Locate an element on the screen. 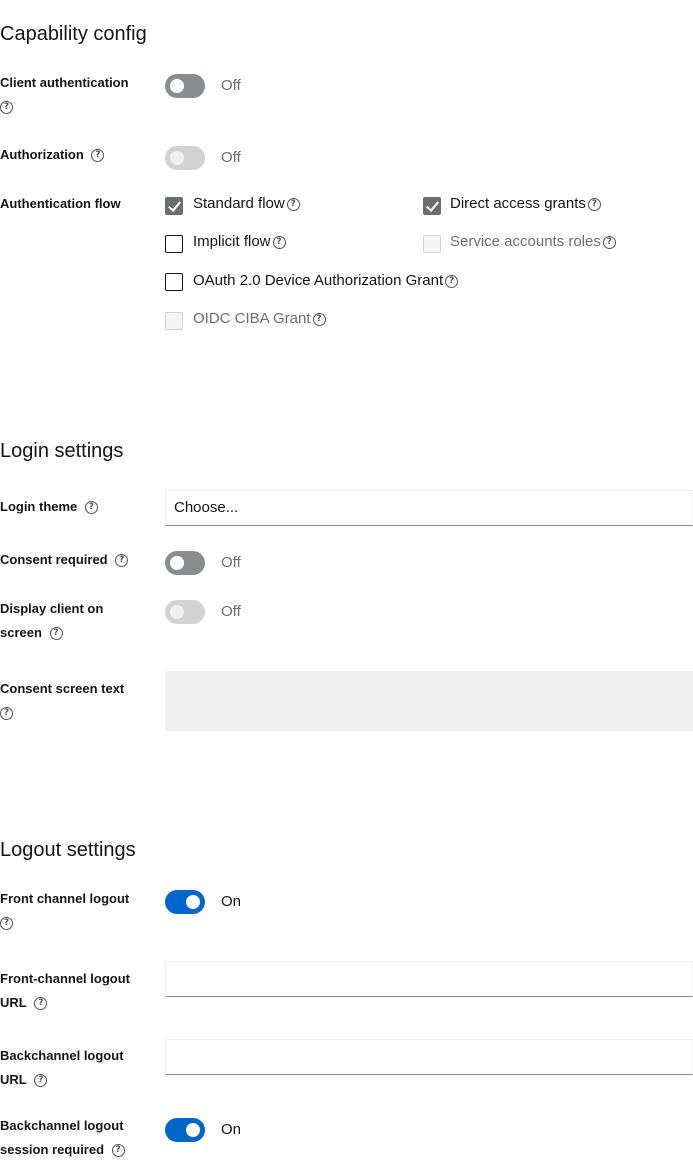 The height and width of the screenshot is (1162, 693). display-client-state: Off is located at coordinates (231, 611).